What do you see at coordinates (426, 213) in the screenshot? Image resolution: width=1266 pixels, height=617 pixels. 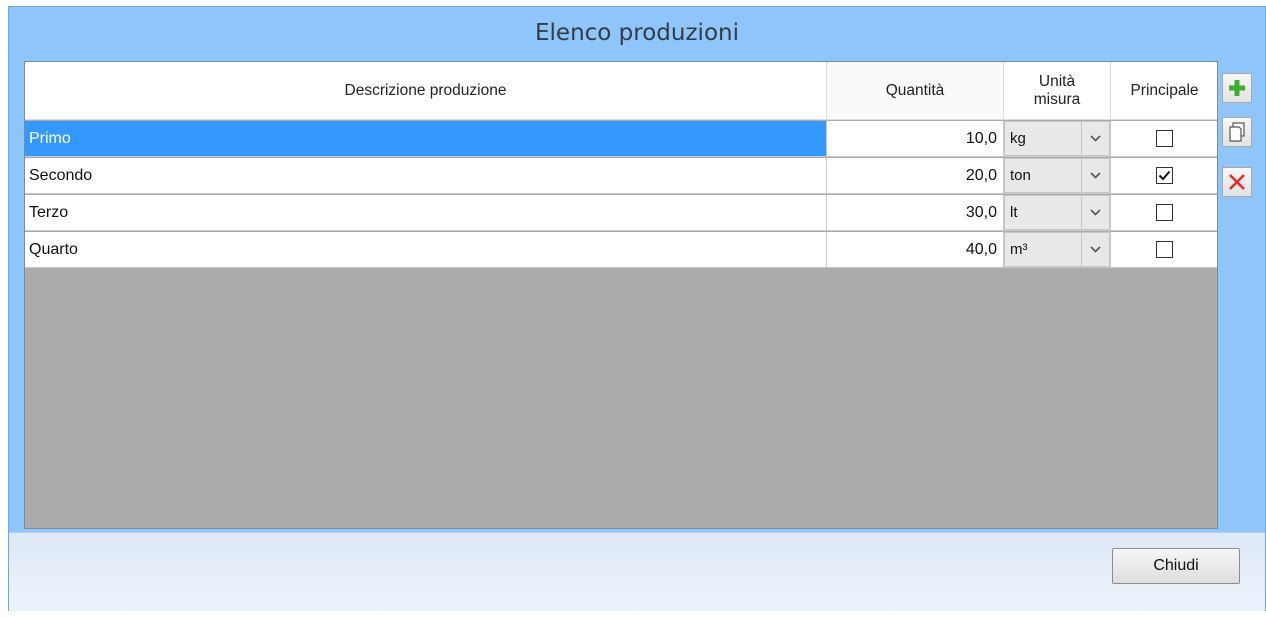 I see `row-description: Terzo` at bounding box center [426, 213].